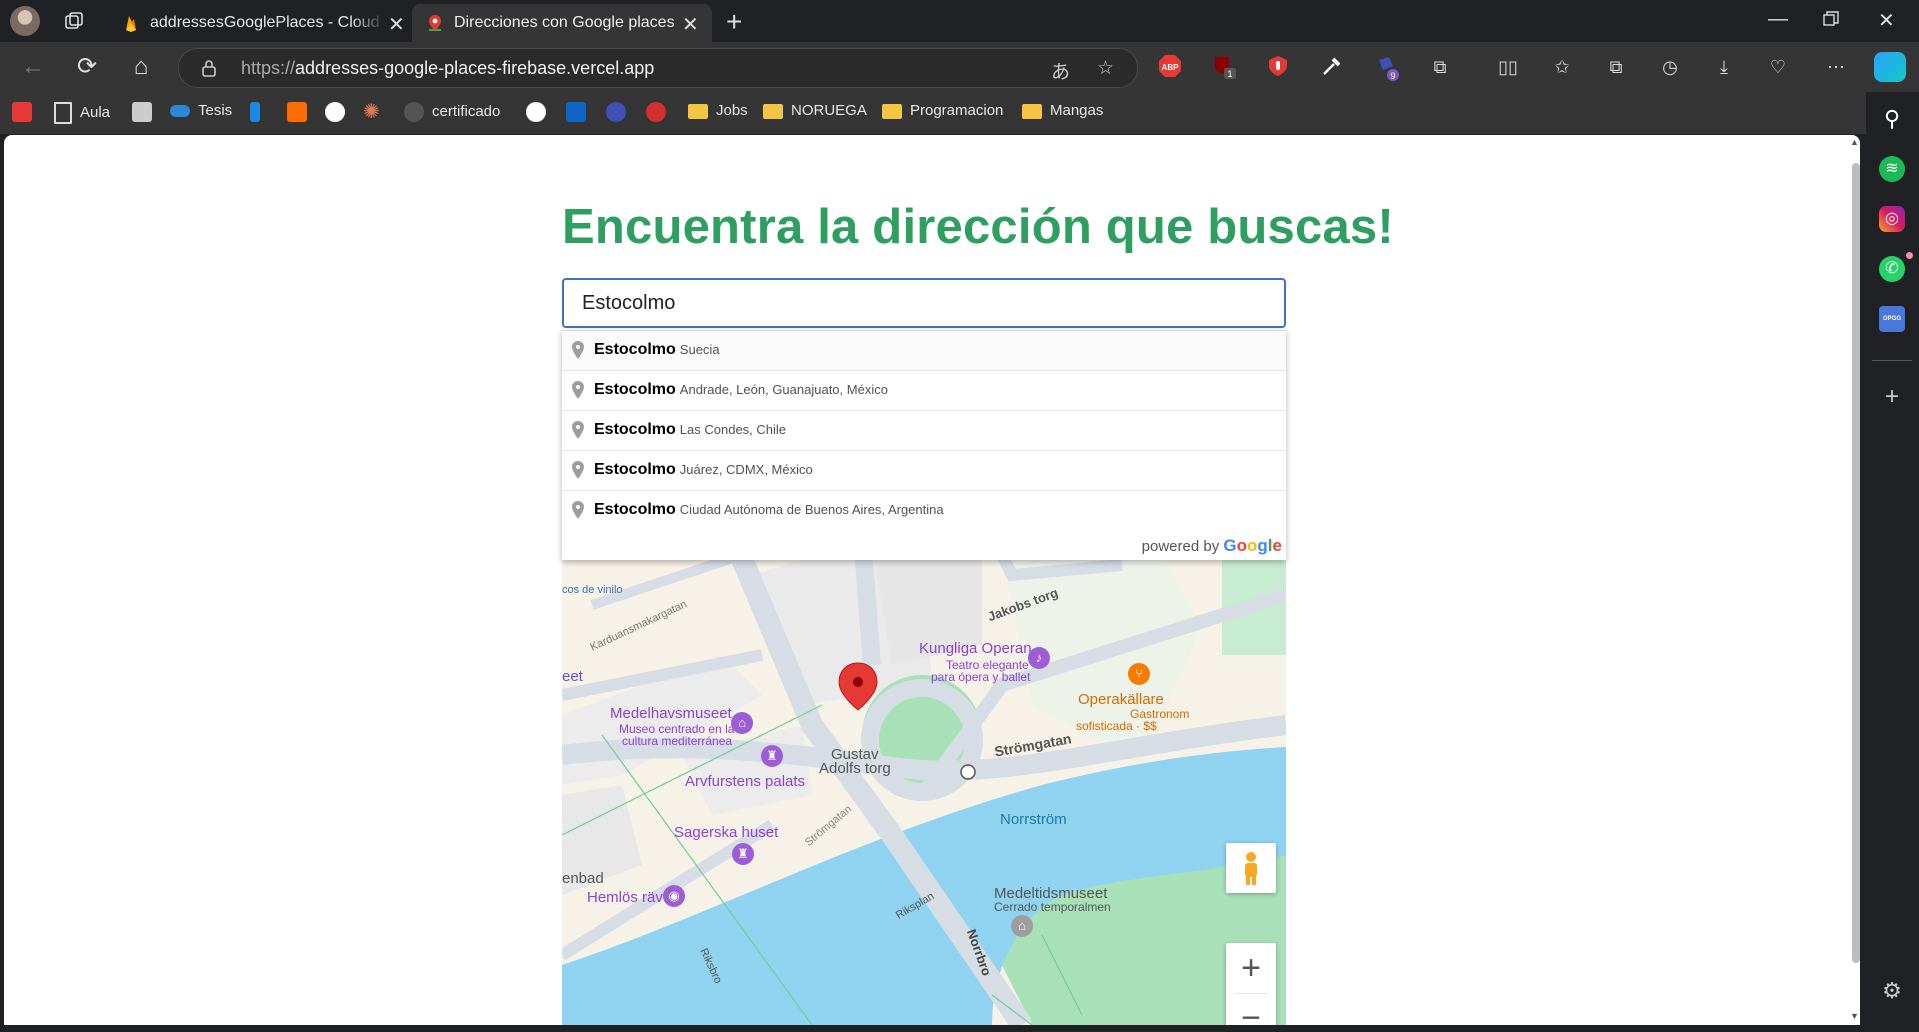  I want to click on close-window-icon: ✕, so click(1886, 20).